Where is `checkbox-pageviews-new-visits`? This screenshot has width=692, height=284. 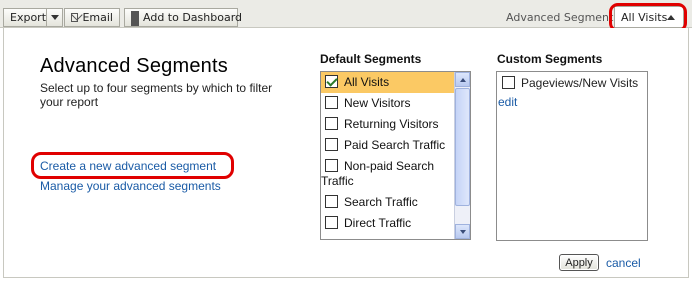 checkbox-pageviews-new-visits is located at coordinates (508, 82).